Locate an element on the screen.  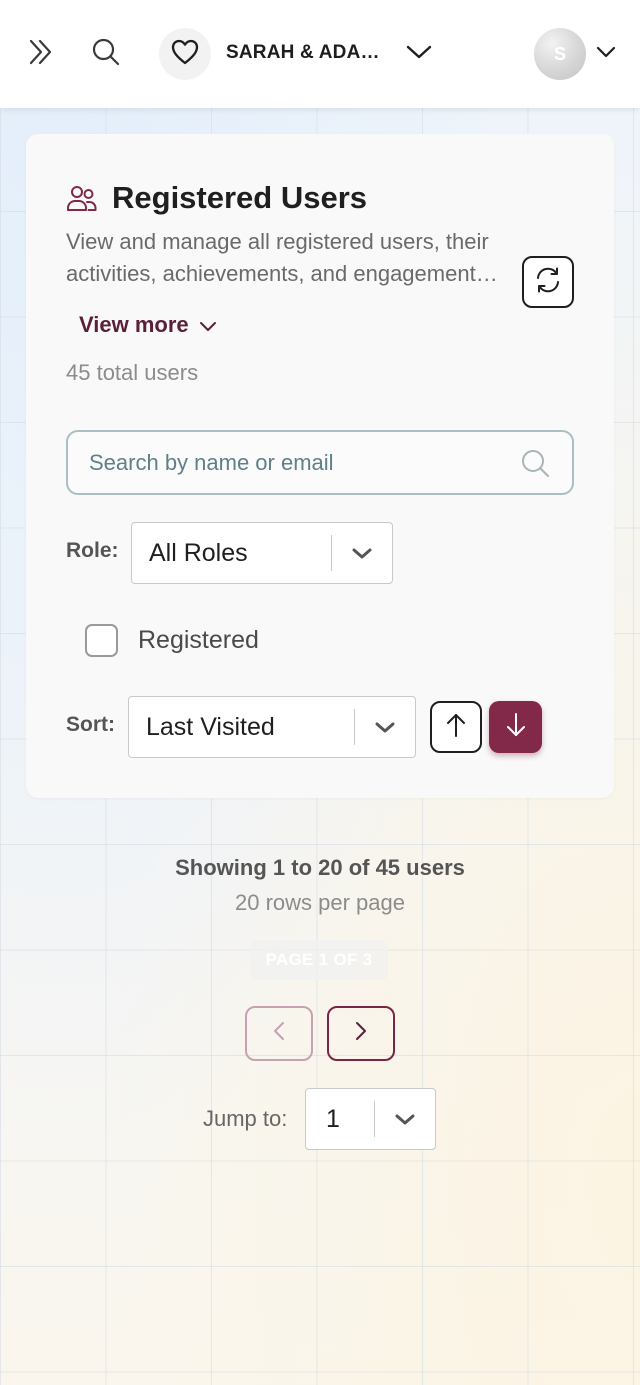
header-search-button is located at coordinates (106, 54).